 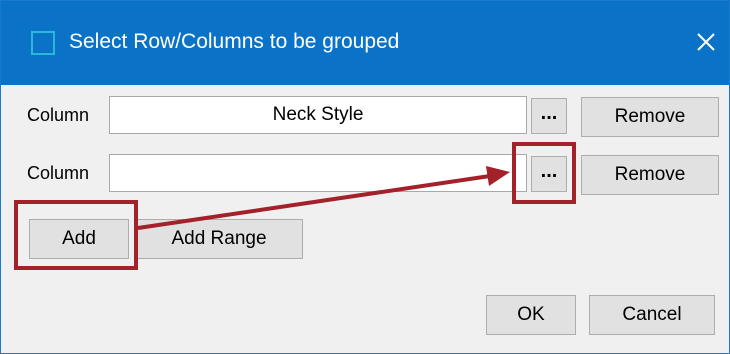 What do you see at coordinates (234, 41) in the screenshot?
I see `dialog-title: Select Row/Columns to be grouped` at bounding box center [234, 41].